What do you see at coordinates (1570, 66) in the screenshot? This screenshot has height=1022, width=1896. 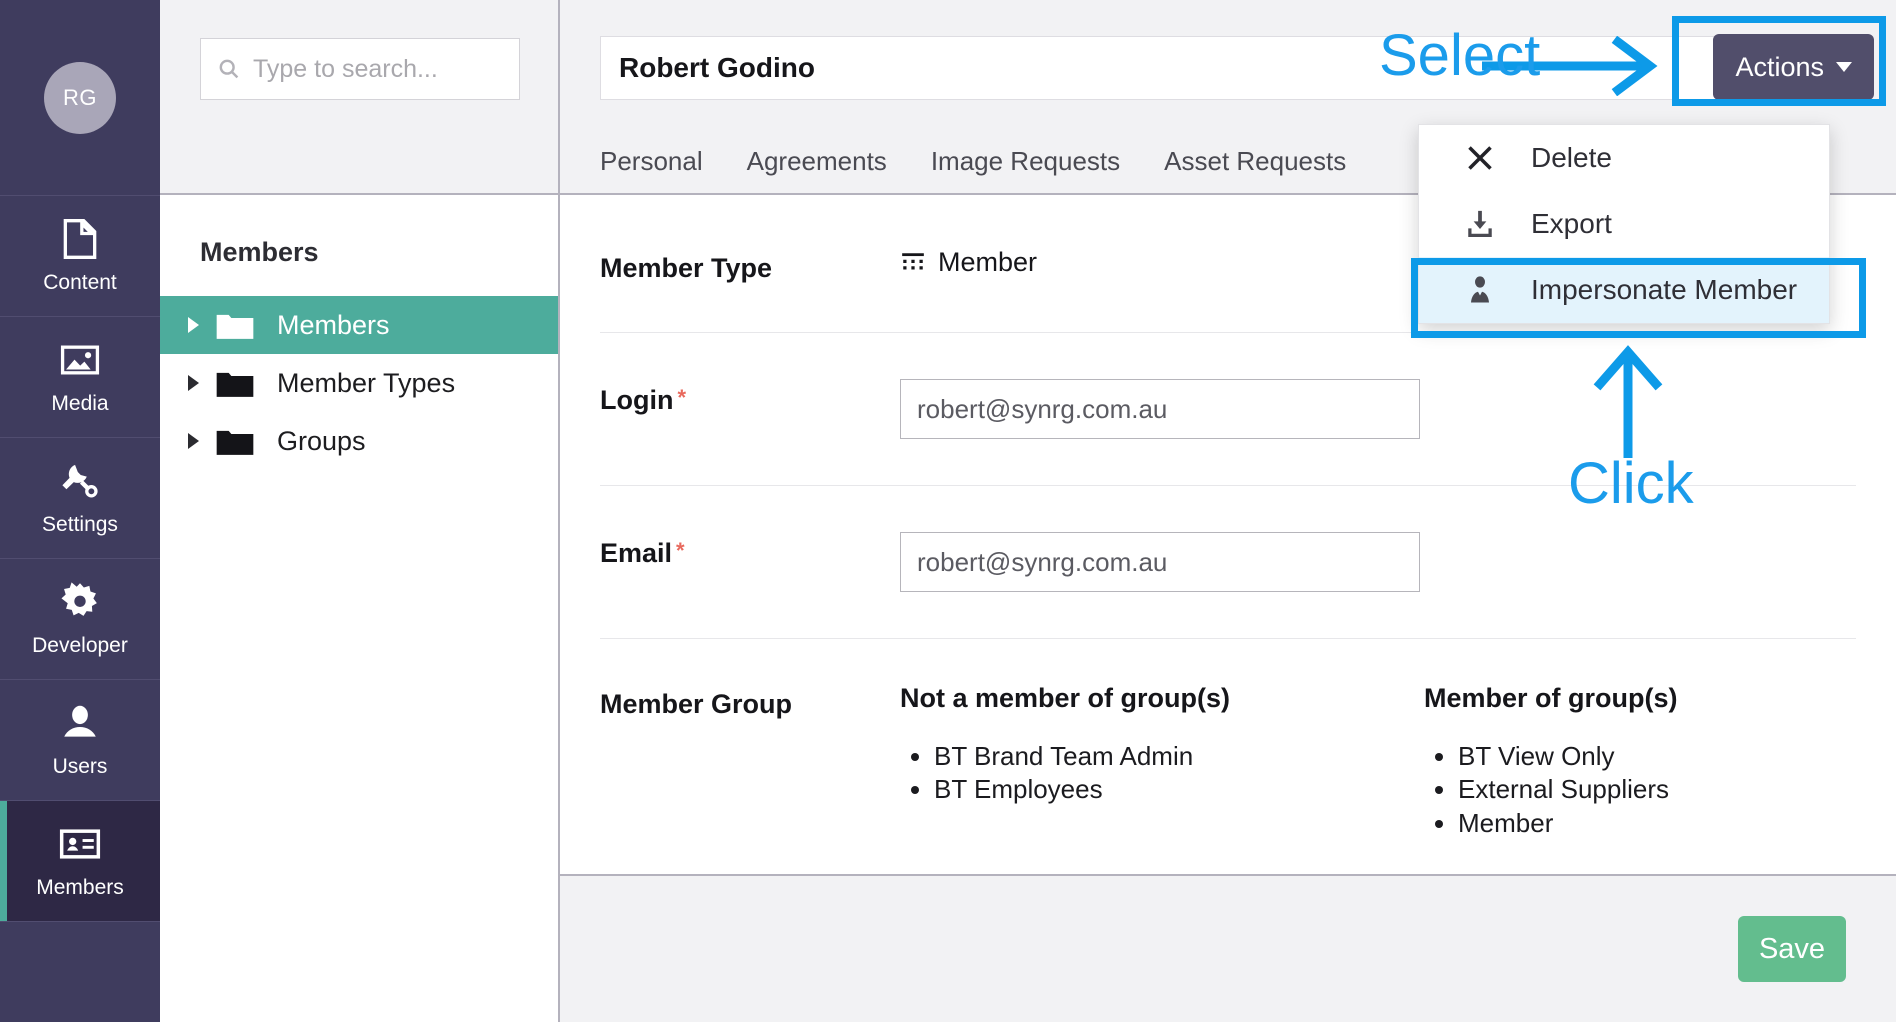 I see `annotation-arrow-right` at bounding box center [1570, 66].